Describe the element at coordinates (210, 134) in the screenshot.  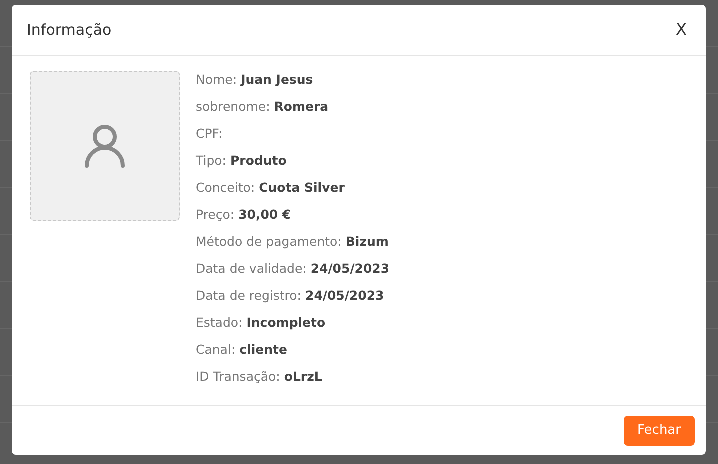
I see `info-line: CPF:` at that location.